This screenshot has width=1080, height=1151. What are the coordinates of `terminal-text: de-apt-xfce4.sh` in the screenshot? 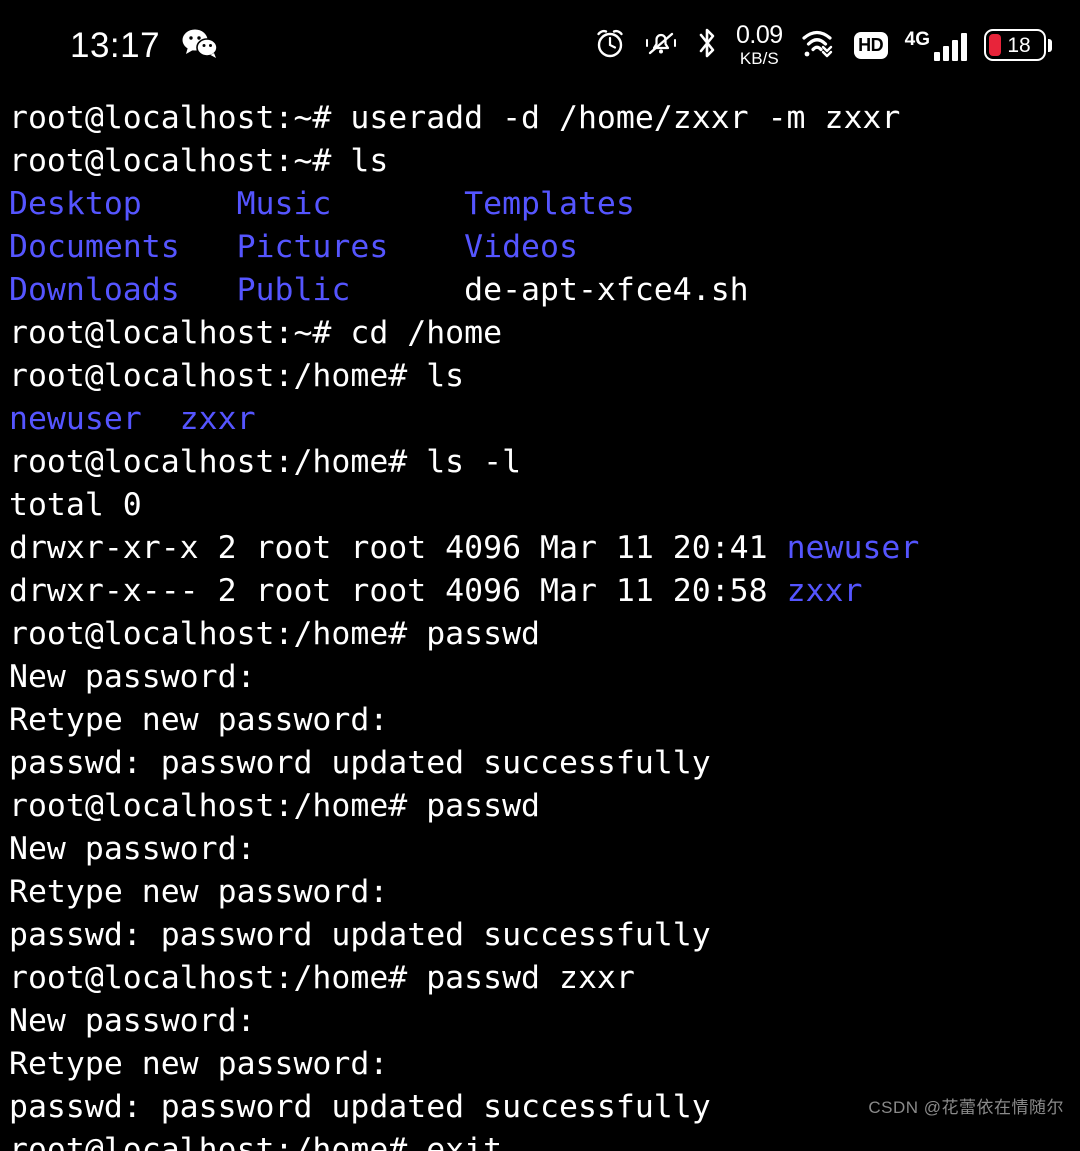 It's located at (606, 290).